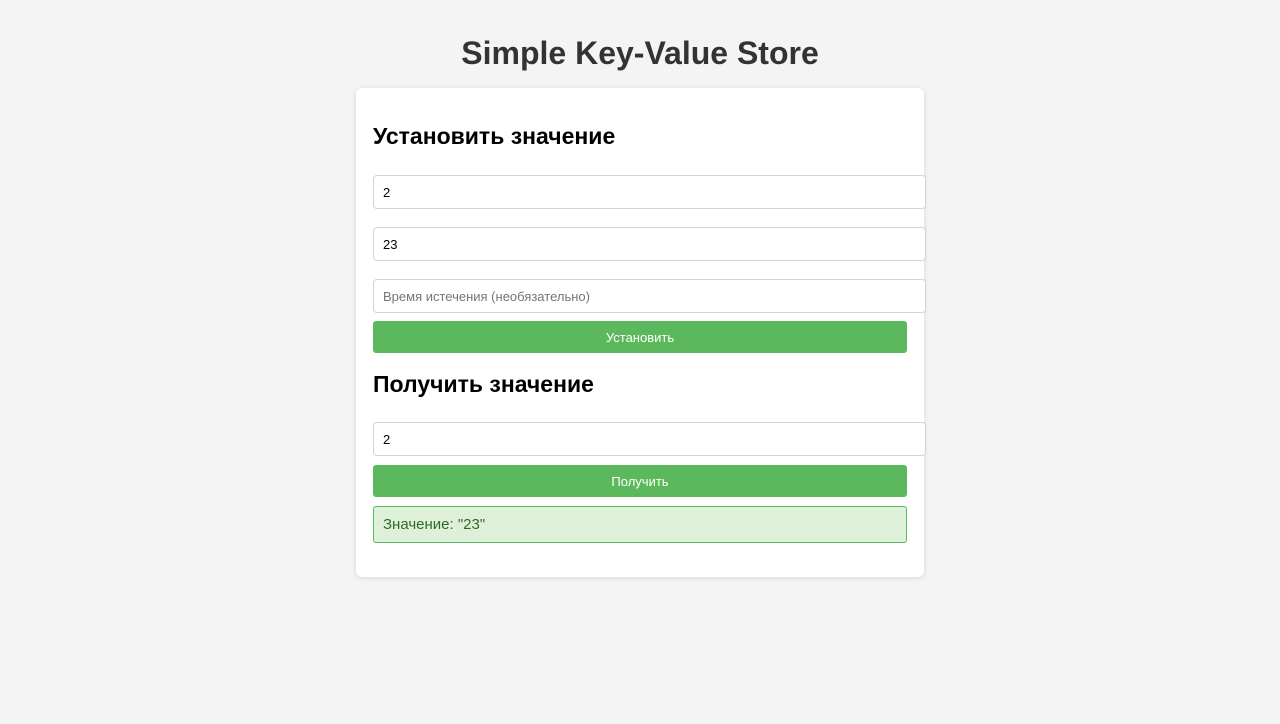 Image resolution: width=1280 pixels, height=724 pixels. I want to click on set-button: Установить, so click(640, 337).